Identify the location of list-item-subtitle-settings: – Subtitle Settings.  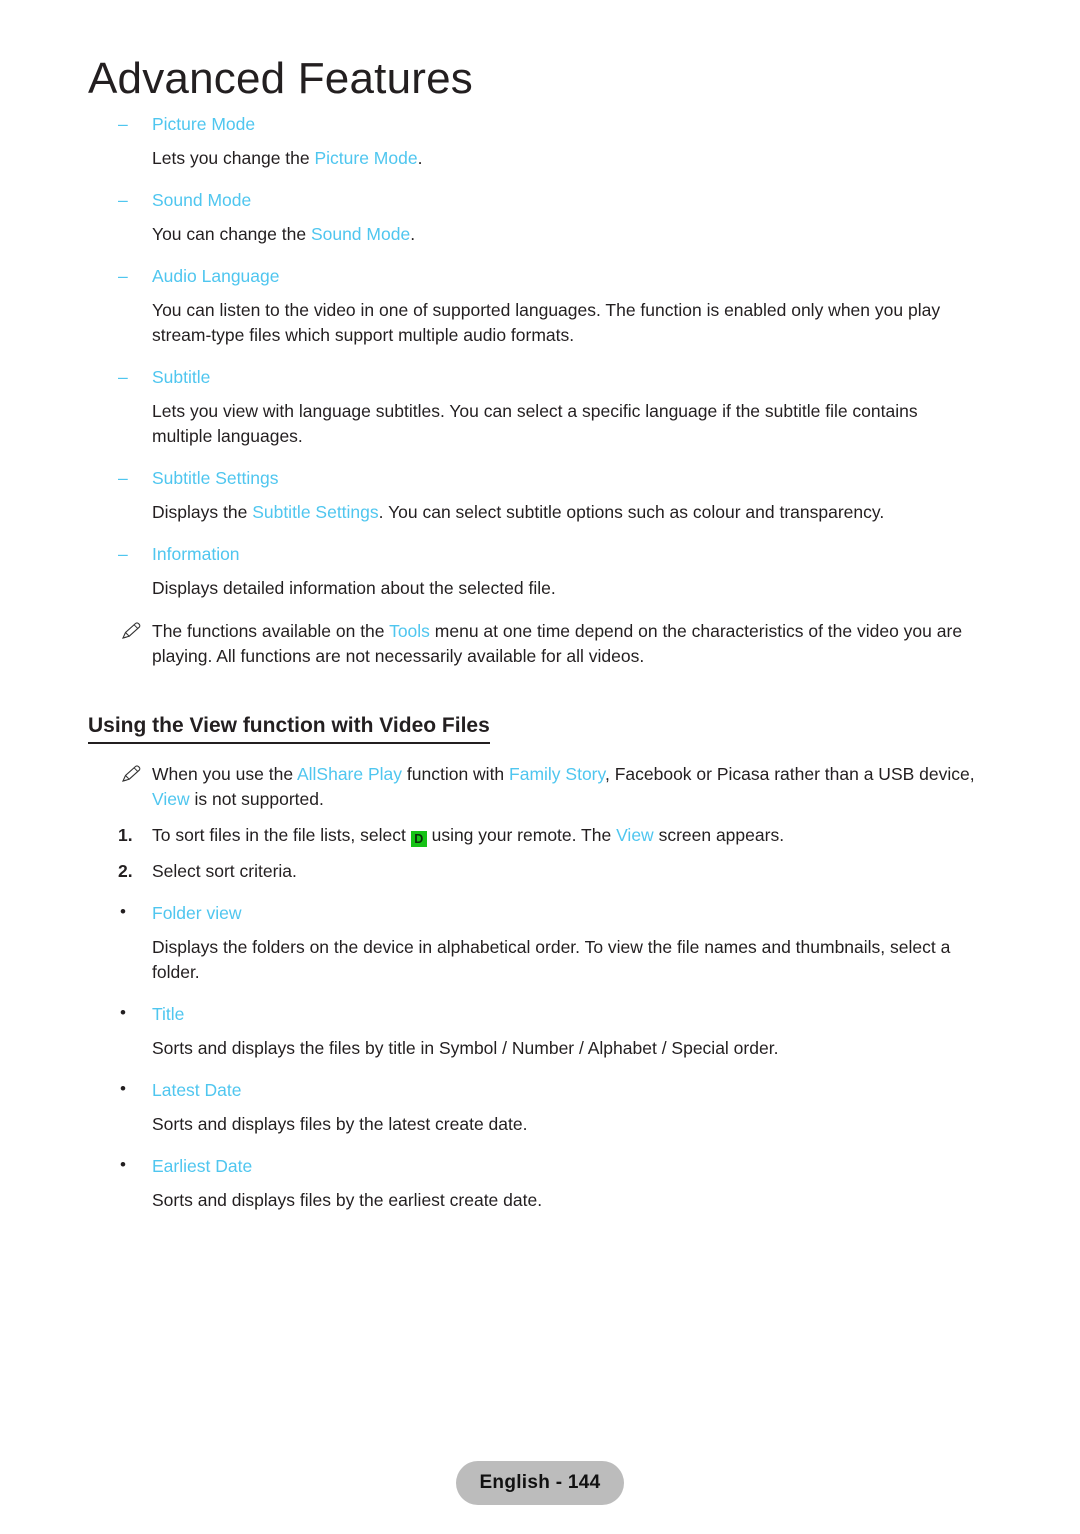
(599, 478).